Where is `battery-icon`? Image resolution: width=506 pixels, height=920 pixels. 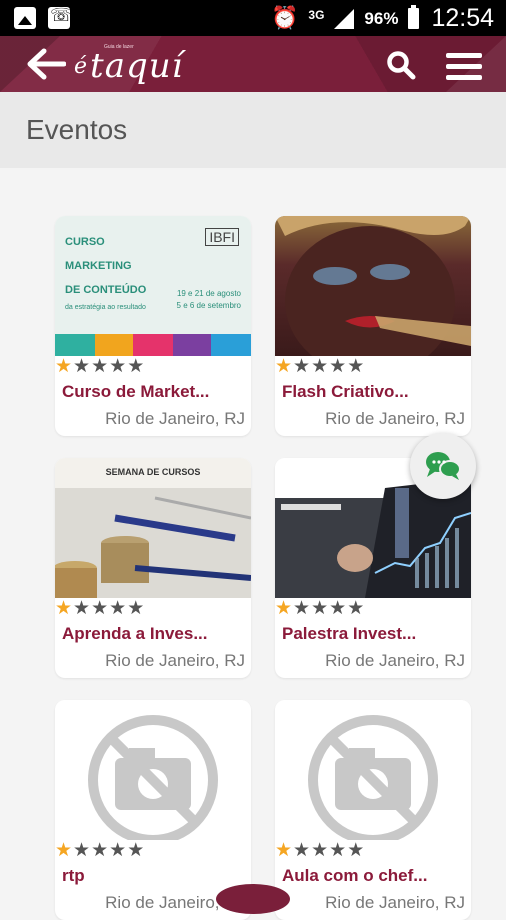 battery-icon is located at coordinates (414, 17).